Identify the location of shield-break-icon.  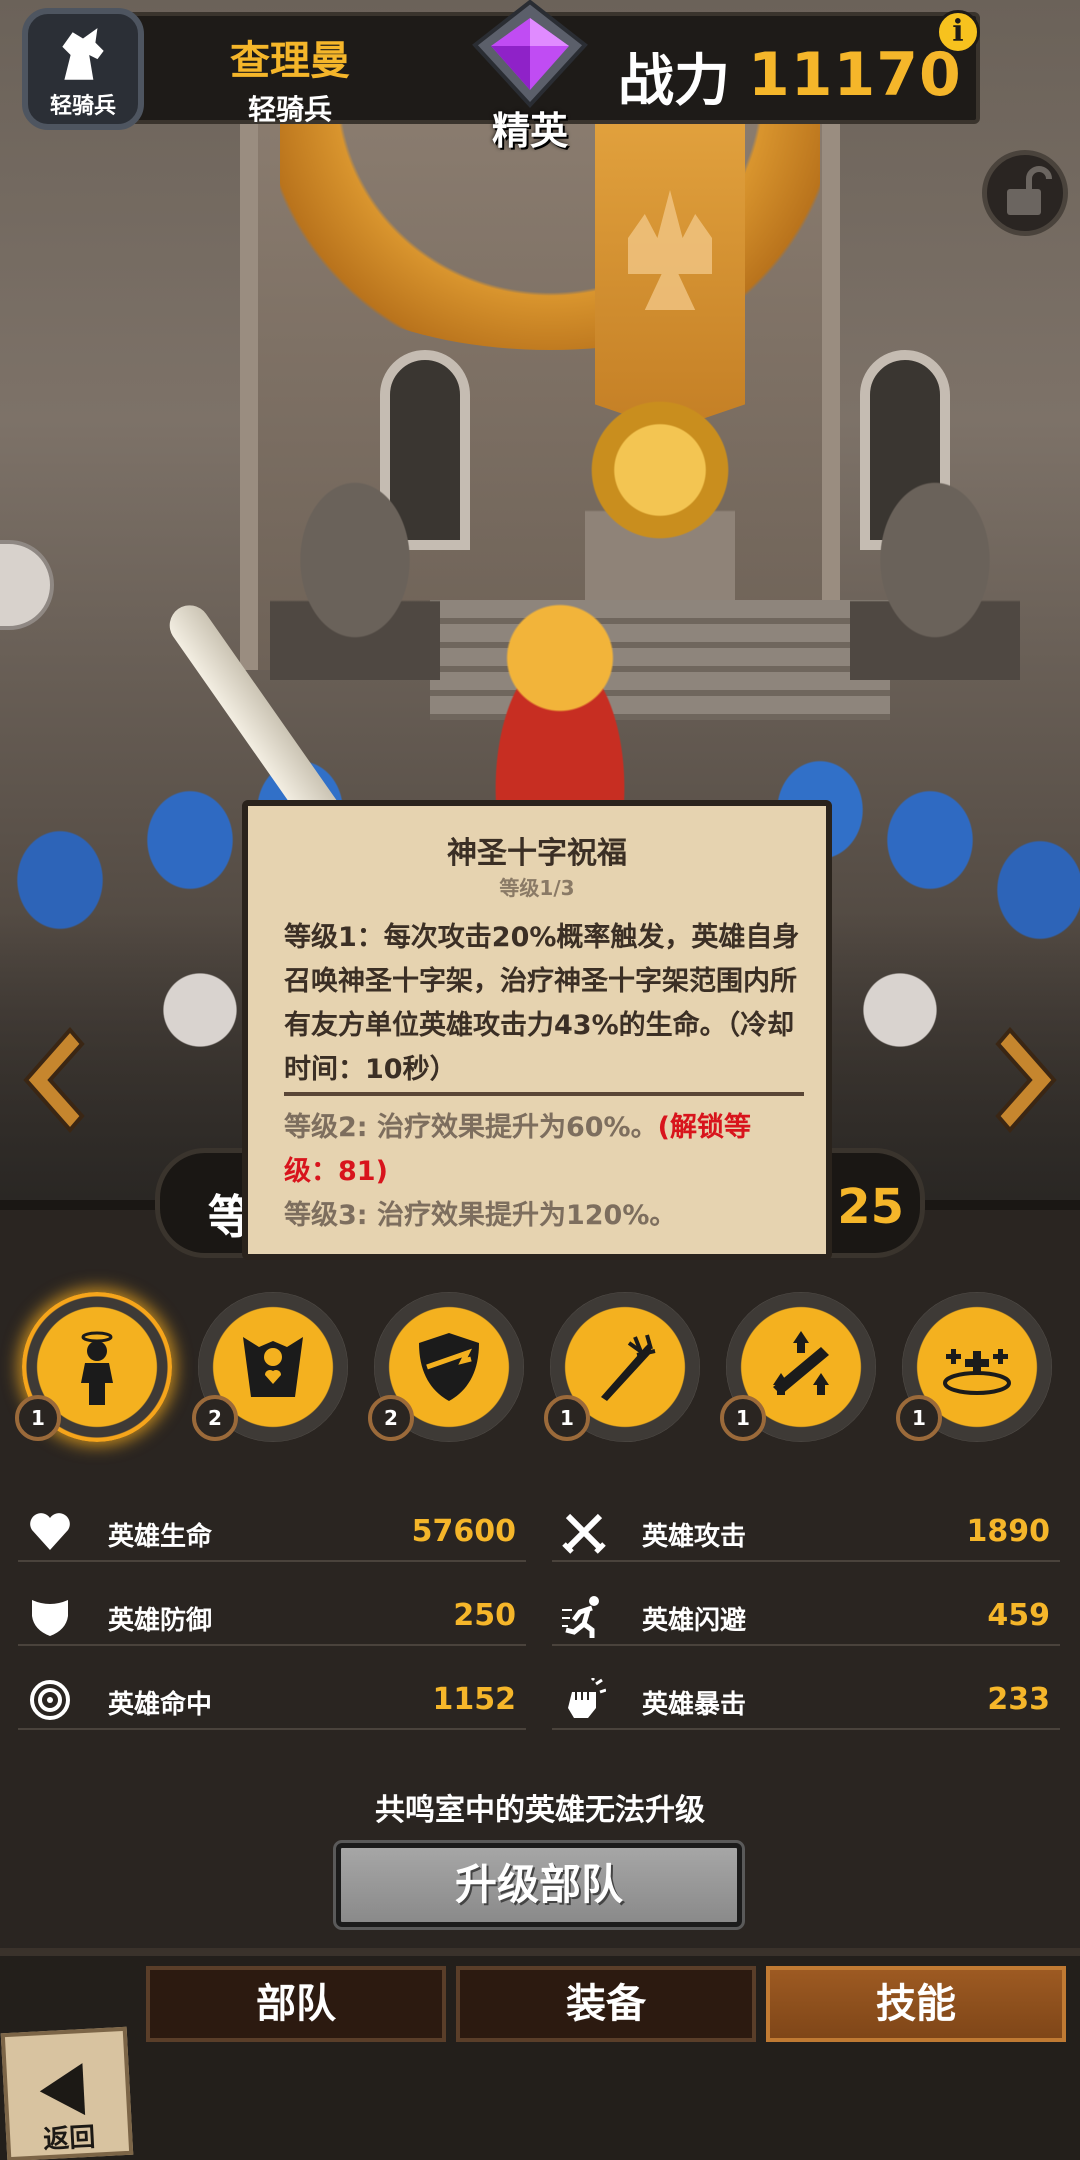
(449, 1367).